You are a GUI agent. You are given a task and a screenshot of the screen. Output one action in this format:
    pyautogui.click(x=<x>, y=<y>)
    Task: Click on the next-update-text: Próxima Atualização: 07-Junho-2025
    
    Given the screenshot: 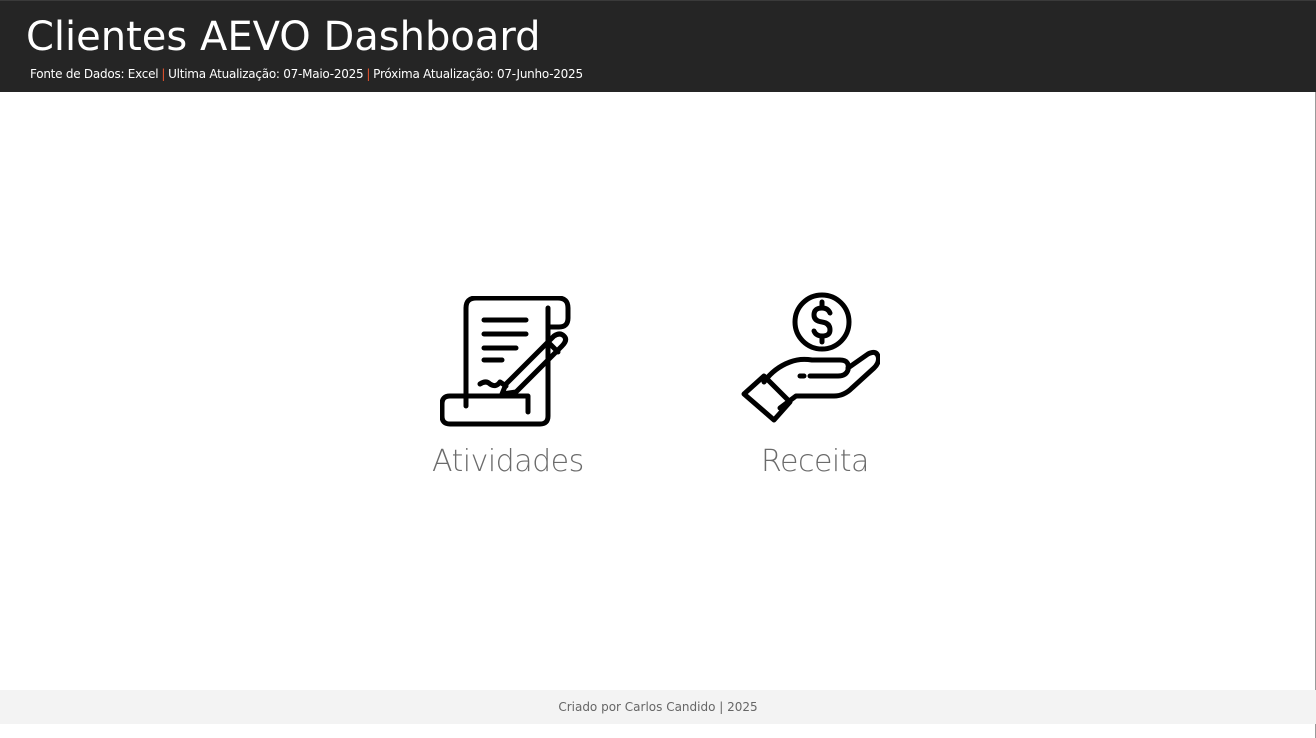 What is the action you would take?
    pyautogui.click(x=478, y=74)
    